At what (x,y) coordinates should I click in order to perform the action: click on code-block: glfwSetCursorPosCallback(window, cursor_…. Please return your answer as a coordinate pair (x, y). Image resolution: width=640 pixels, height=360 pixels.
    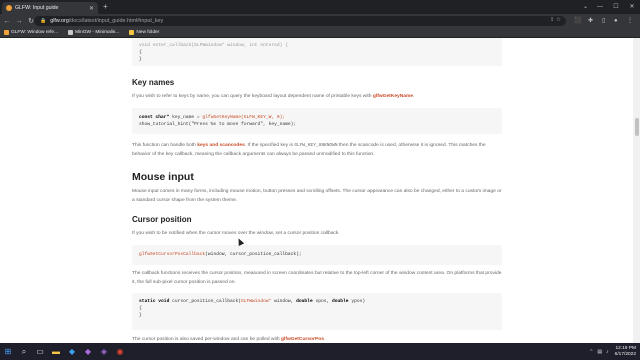
    Looking at the image, I should click on (317, 255).